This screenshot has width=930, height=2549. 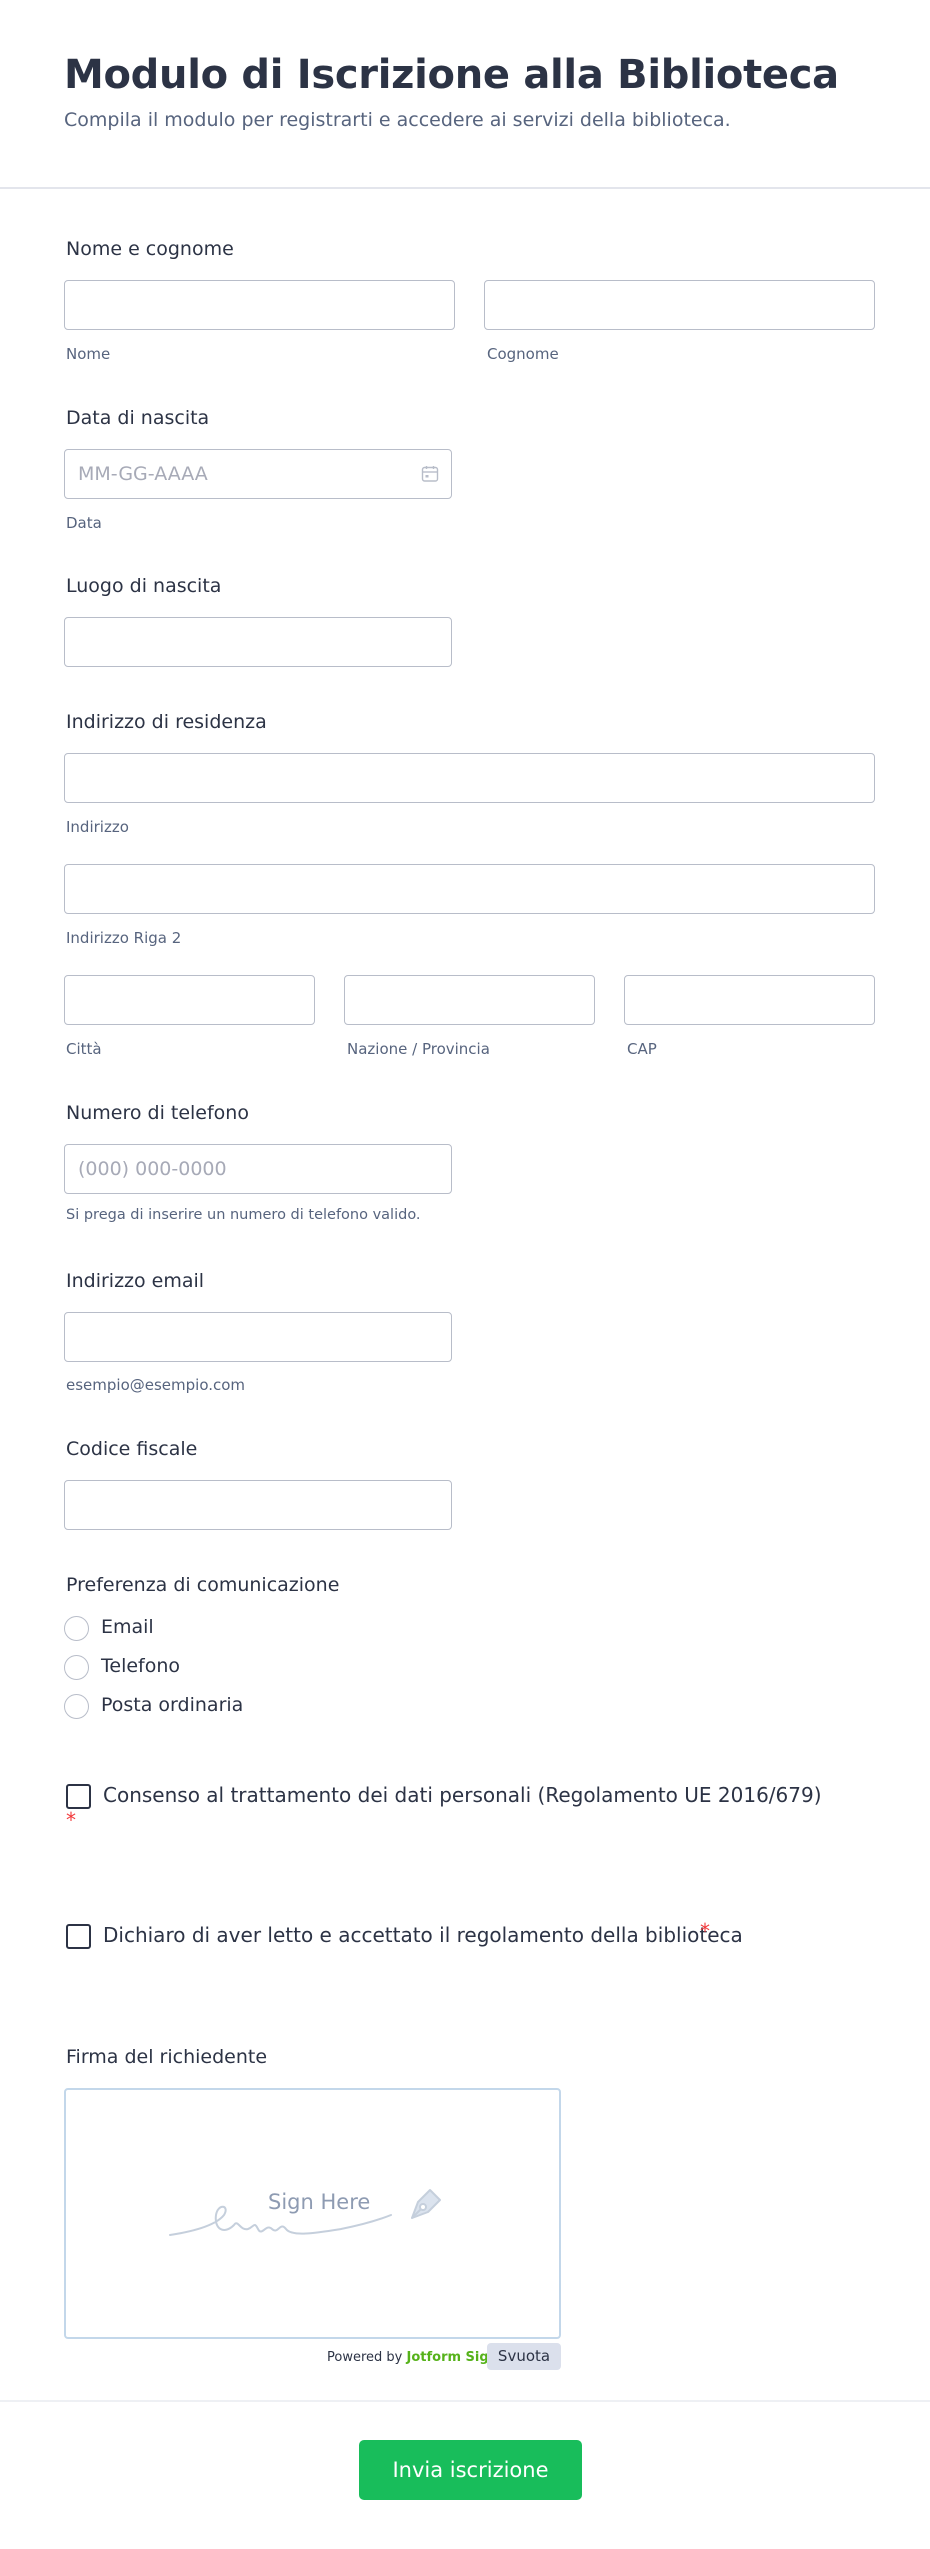 What do you see at coordinates (430, 474) in the screenshot?
I see `calendar-icon` at bounding box center [430, 474].